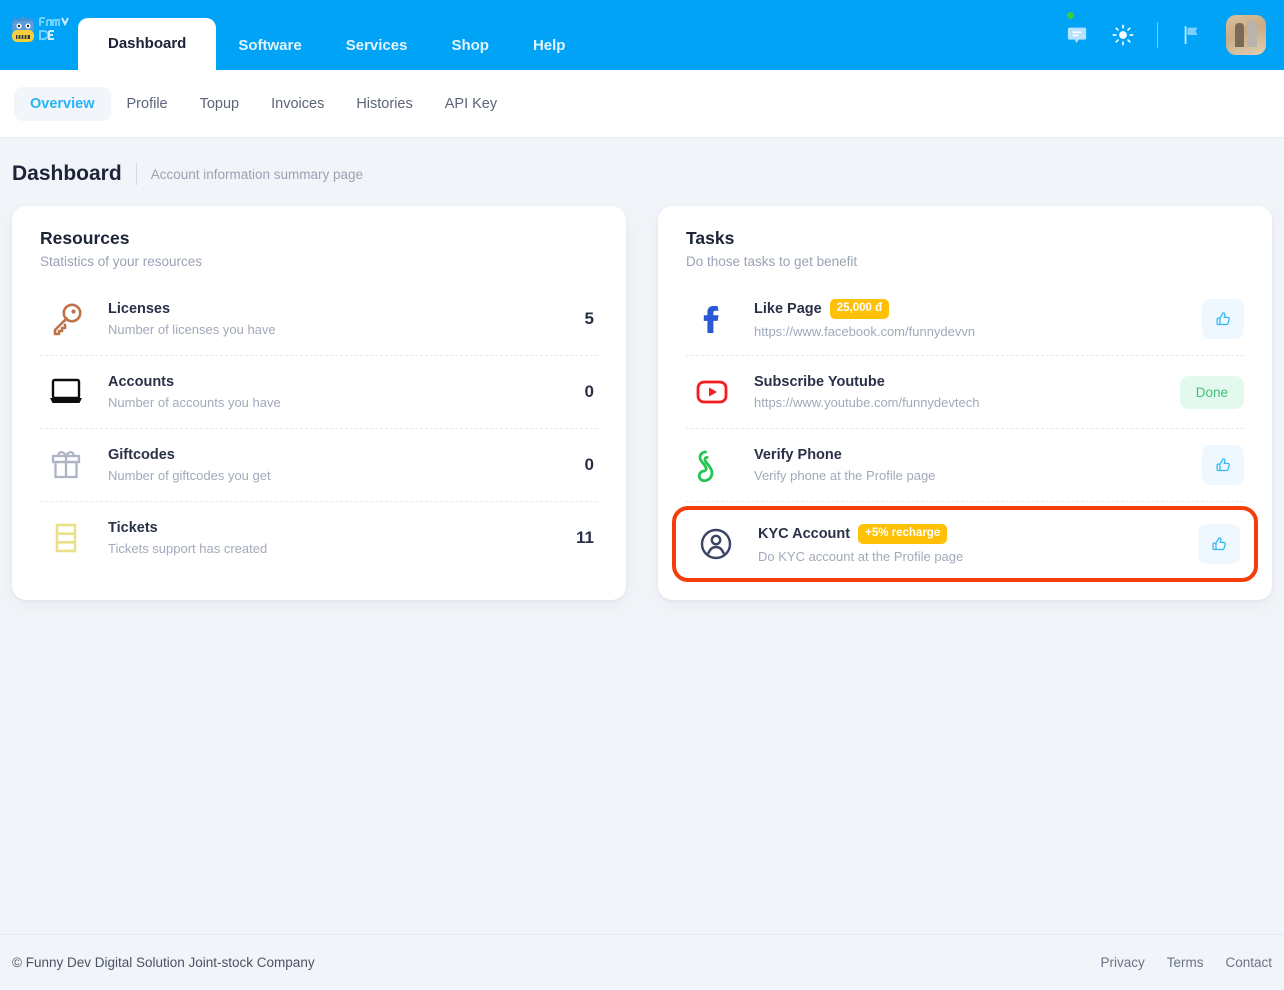 Image resolution: width=1284 pixels, height=990 pixels. I want to click on subnav-item-overview: Overview, so click(62, 103).